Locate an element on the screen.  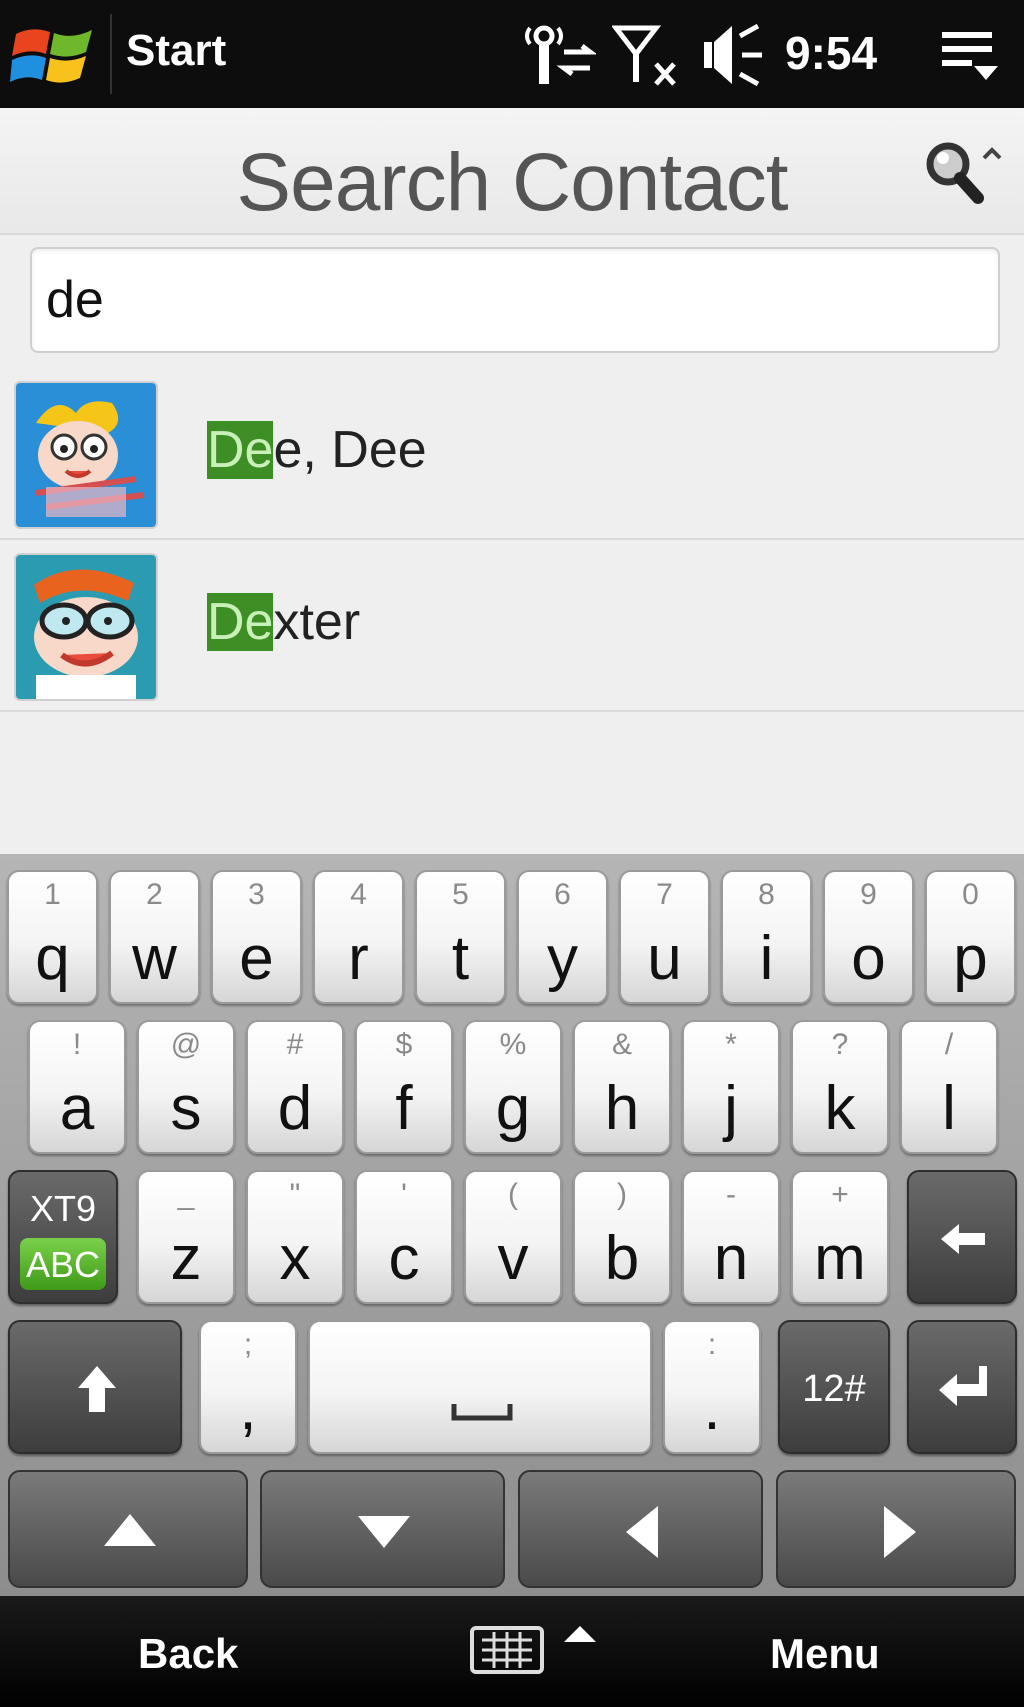
key-secondary: 2 is located at coordinates (154, 894).